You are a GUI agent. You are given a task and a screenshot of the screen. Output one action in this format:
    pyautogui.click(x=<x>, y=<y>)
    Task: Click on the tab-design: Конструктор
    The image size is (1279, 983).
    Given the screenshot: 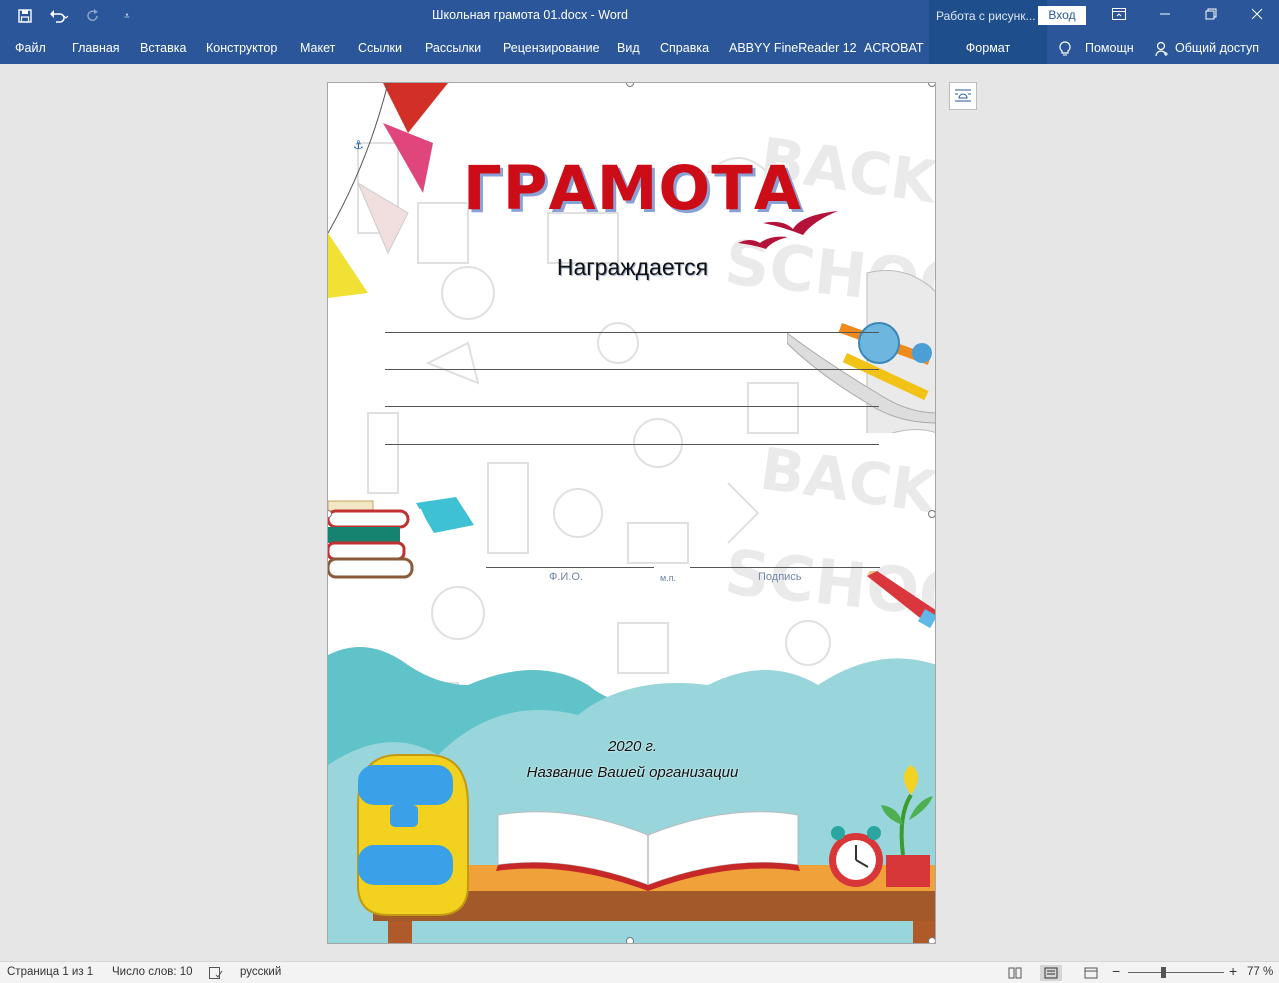 What is the action you would take?
    pyautogui.click(x=241, y=48)
    